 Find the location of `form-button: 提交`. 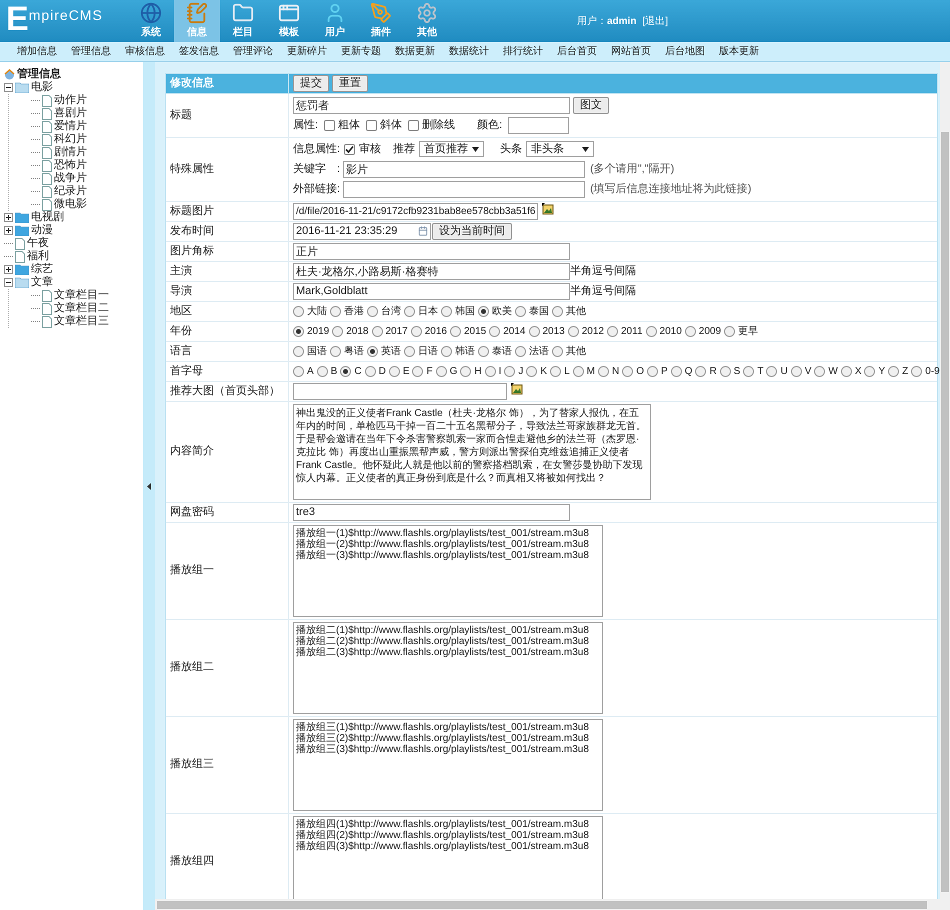

form-button: 提交 is located at coordinates (311, 83).